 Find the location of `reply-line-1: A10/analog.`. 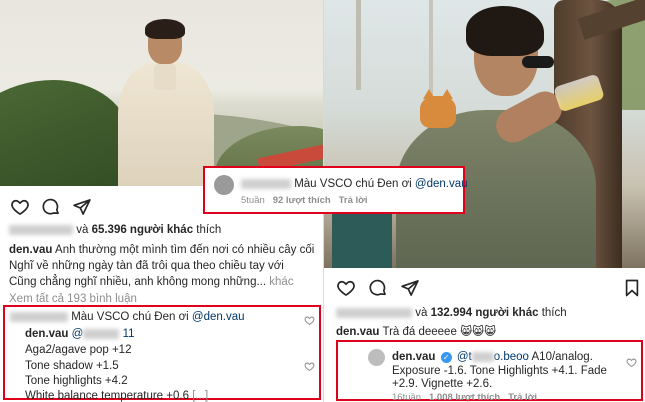

reply-line-1: A10/analog. is located at coordinates (562, 357).